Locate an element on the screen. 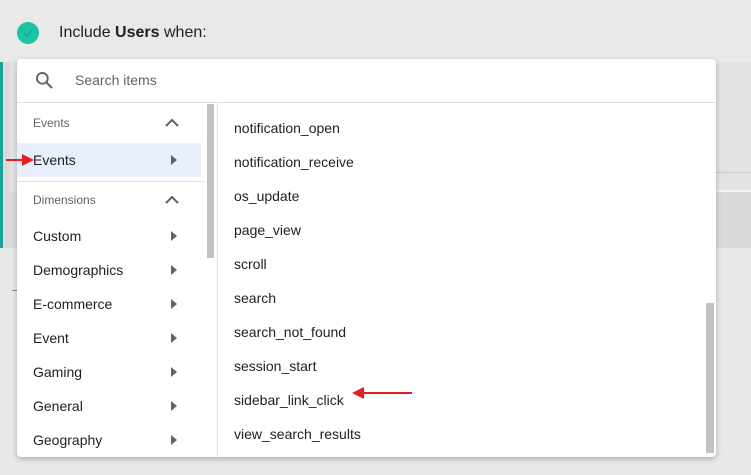 The image size is (751, 475). section-header-dimensions: Dimensions is located at coordinates (111, 200).